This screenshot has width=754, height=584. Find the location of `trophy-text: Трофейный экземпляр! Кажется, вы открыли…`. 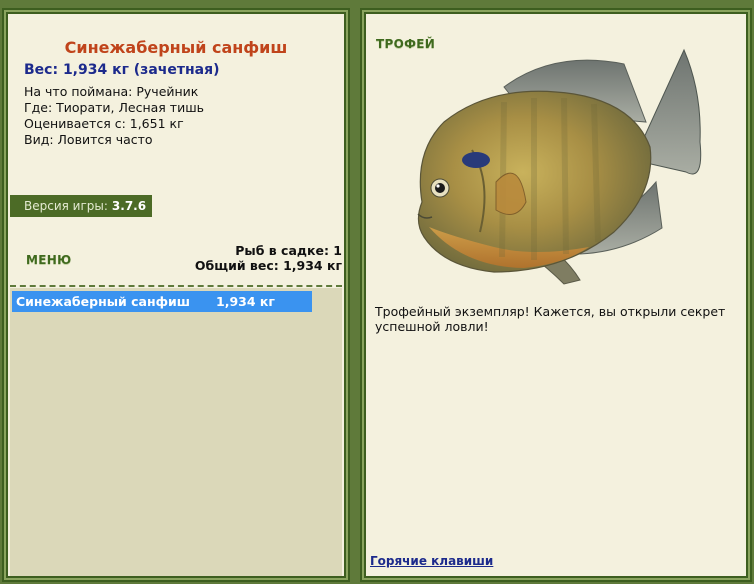

trophy-text: Трофейный экземпляр! Кажется, вы открыли… is located at coordinates (550, 319).